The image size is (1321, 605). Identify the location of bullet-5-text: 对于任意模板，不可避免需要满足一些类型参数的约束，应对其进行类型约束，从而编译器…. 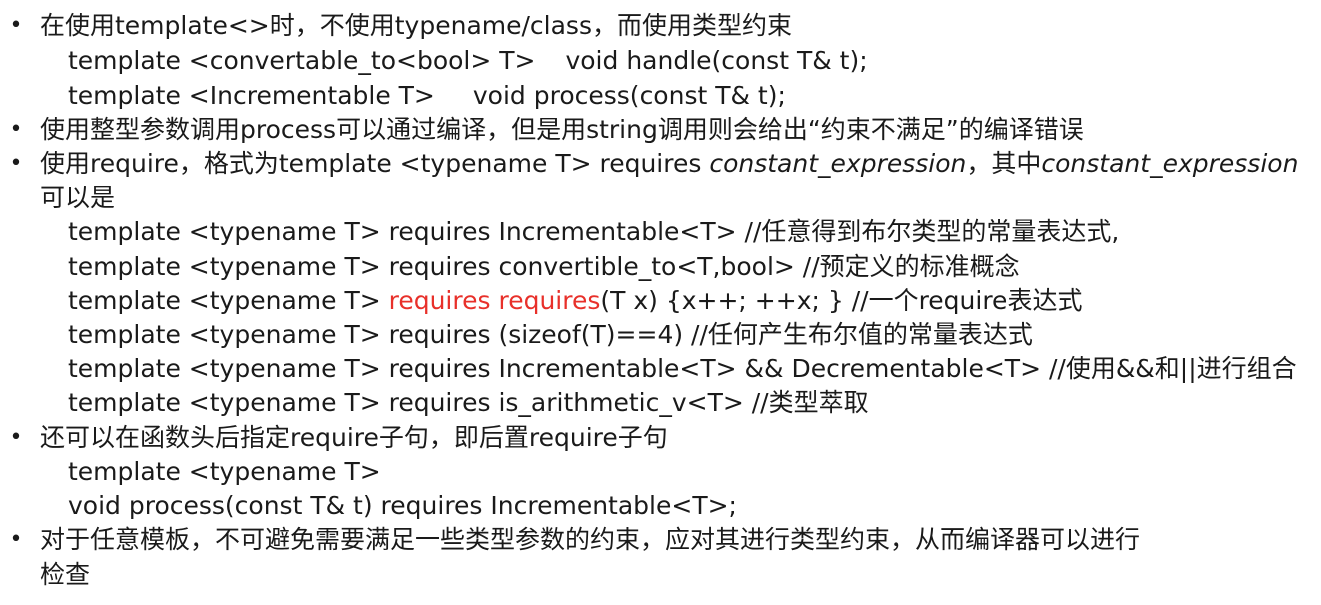
(590, 539).